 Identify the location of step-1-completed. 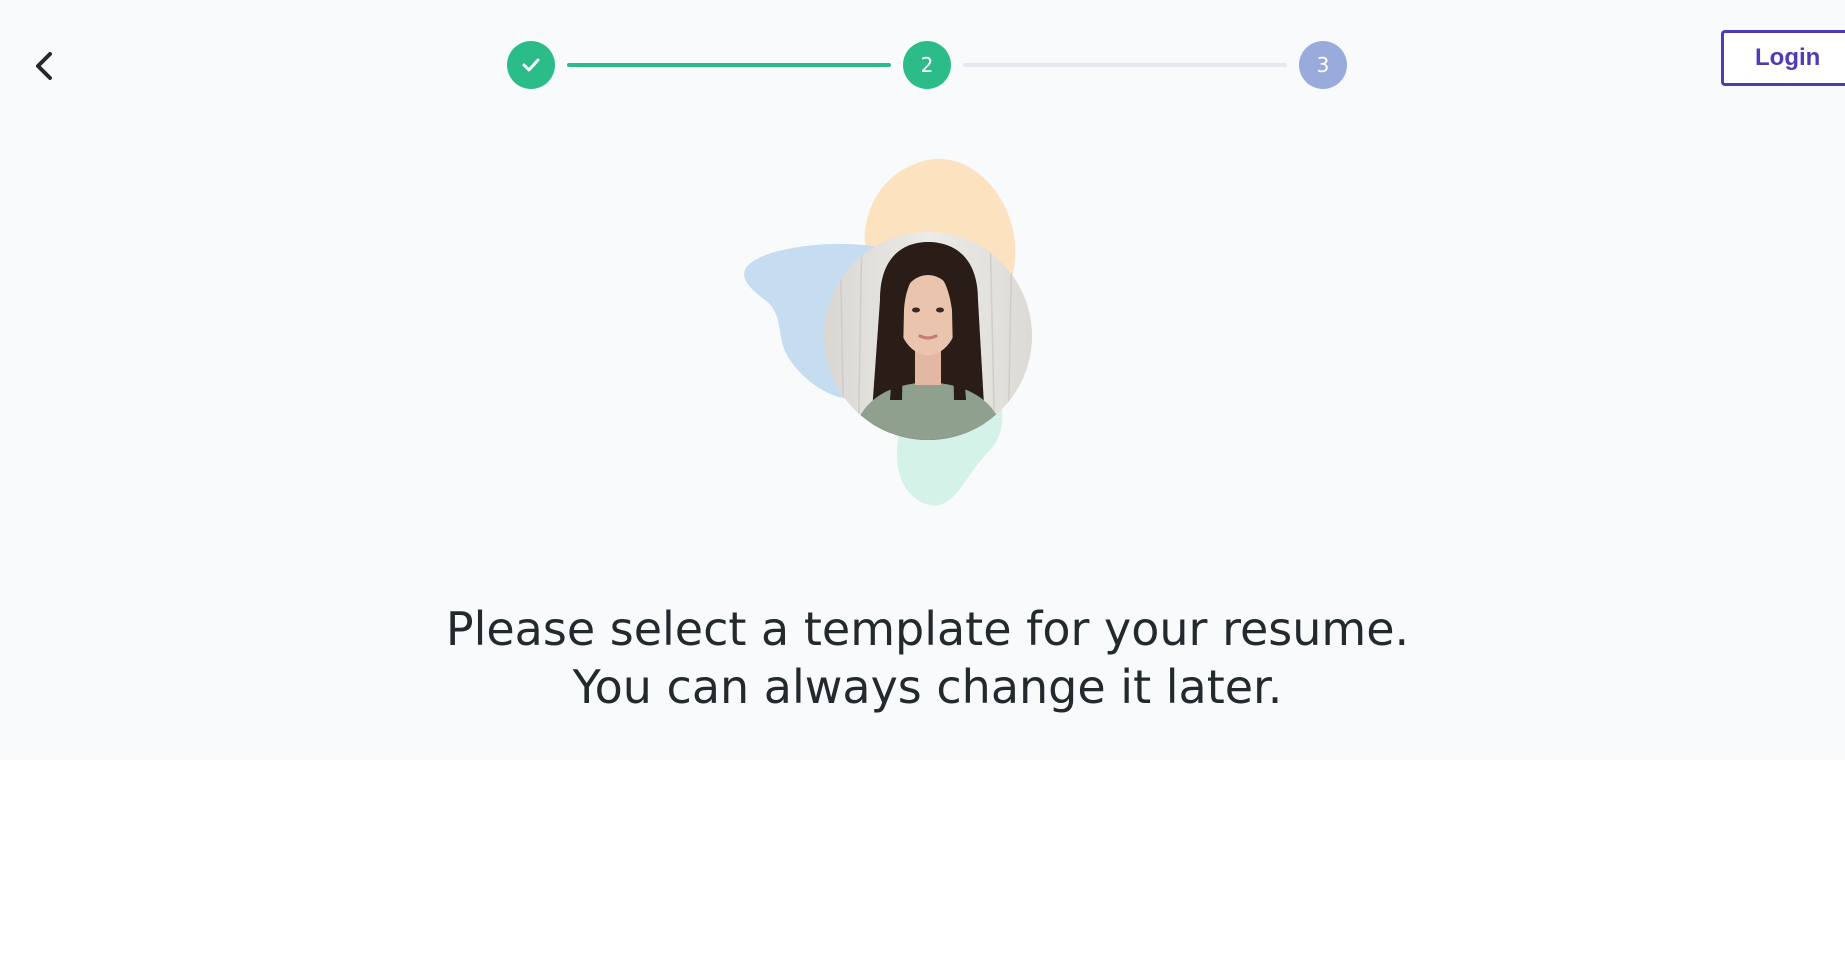
(531, 65).